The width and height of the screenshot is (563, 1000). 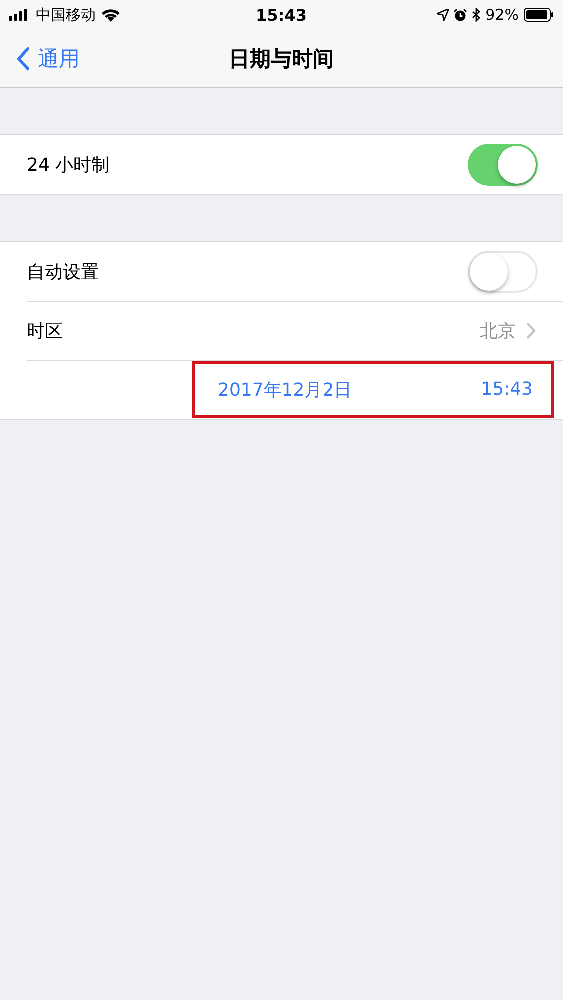 What do you see at coordinates (498, 331) in the screenshot?
I see `setting-value: 北京` at bounding box center [498, 331].